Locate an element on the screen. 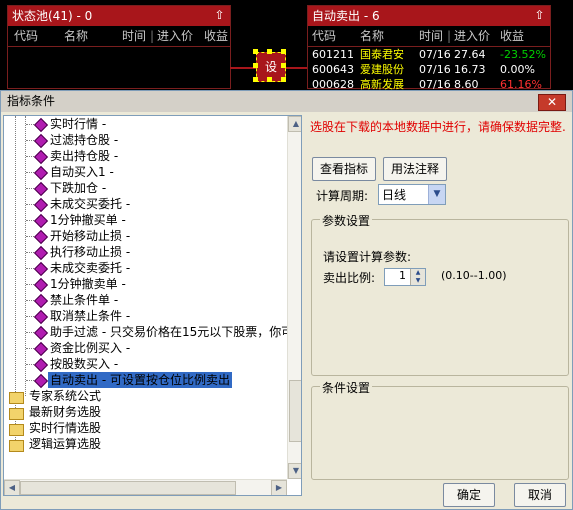 This screenshot has height=510, width=573. tree-folder: 实时行情选股 is located at coordinates (65, 428).